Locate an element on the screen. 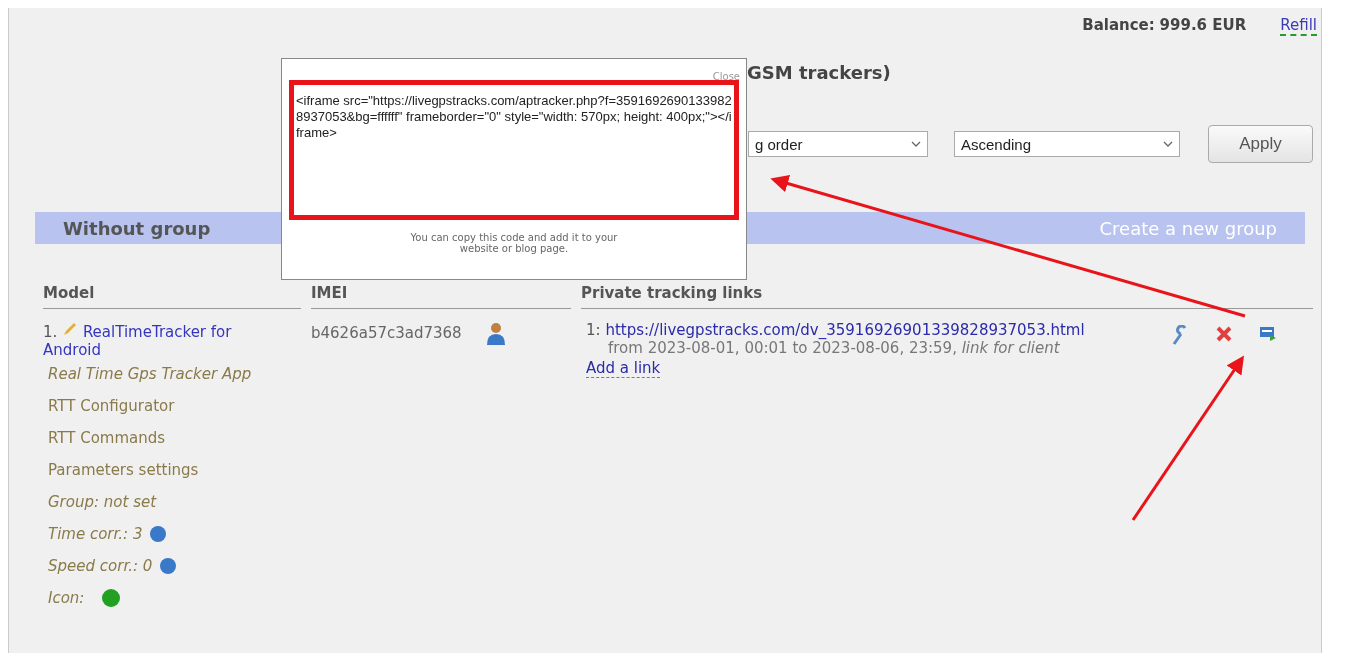 This screenshot has height=653, width=1367. add-link: Add a link is located at coordinates (623, 368).